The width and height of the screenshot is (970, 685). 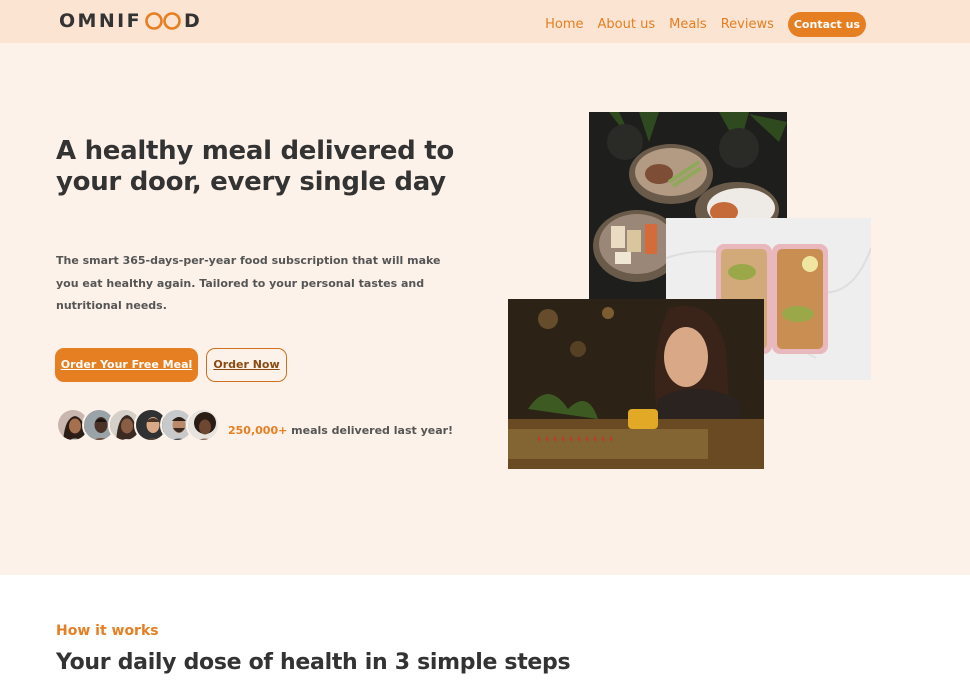 I want to click on omnifood-logo: OMNIF D, so click(x=130, y=21).